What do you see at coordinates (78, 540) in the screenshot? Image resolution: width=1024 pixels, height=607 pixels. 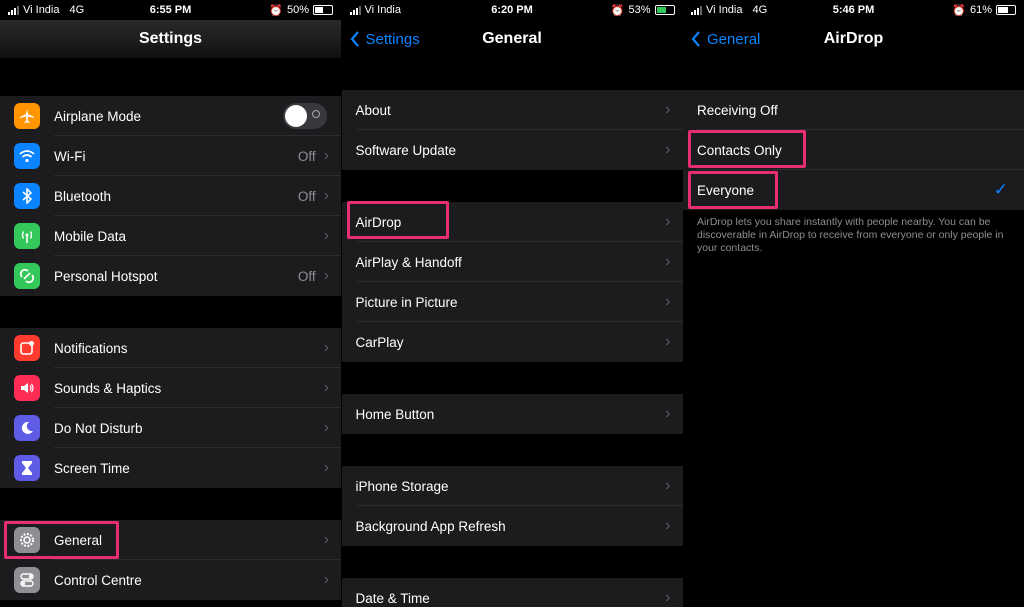 I see `settings-item-label: General` at bounding box center [78, 540].